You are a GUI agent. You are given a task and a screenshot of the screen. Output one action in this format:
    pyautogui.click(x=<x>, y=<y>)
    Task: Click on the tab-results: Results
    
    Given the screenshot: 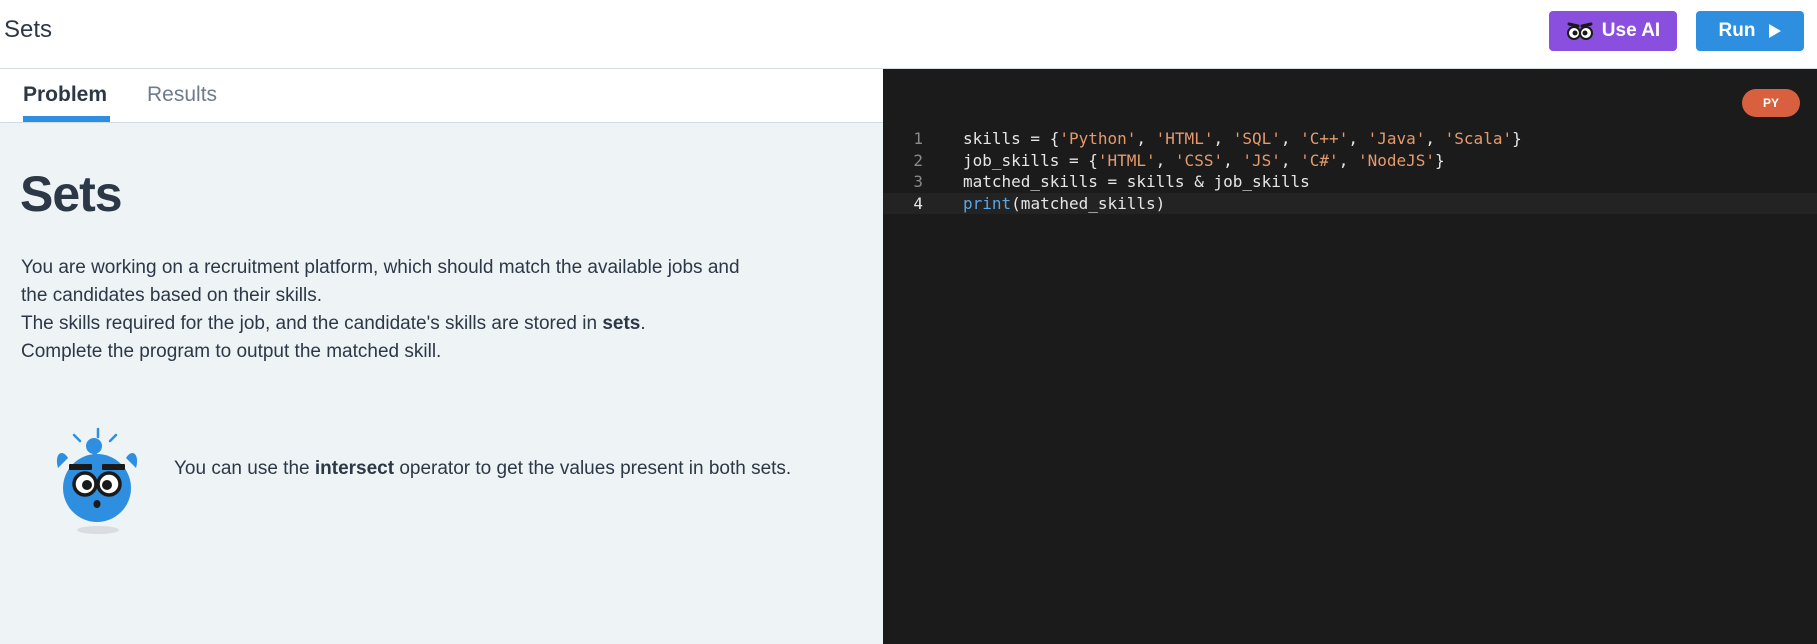 What is the action you would take?
    pyautogui.click(x=182, y=95)
    